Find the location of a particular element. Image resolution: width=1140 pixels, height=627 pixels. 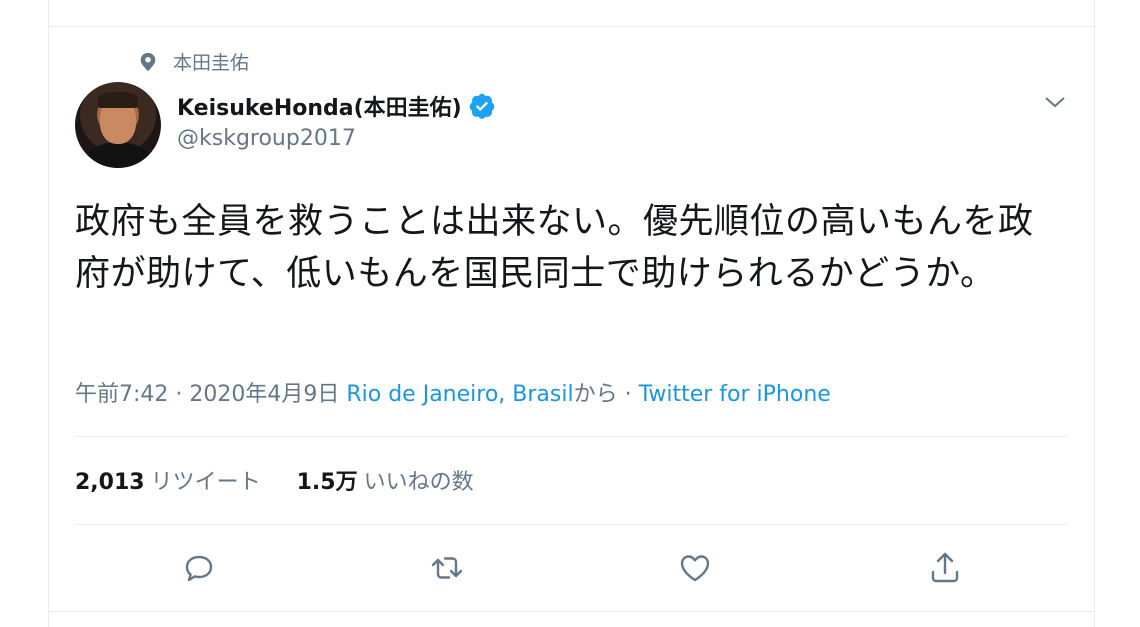

author-name-row: KeisukeHonda(本田圭佑) is located at coordinates (336, 106).